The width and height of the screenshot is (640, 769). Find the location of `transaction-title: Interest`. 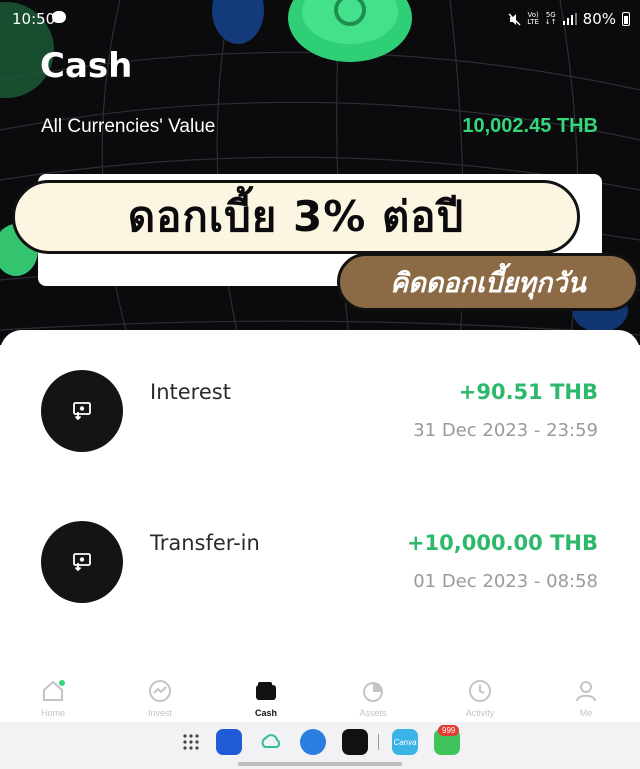

transaction-title: Interest is located at coordinates (190, 392).